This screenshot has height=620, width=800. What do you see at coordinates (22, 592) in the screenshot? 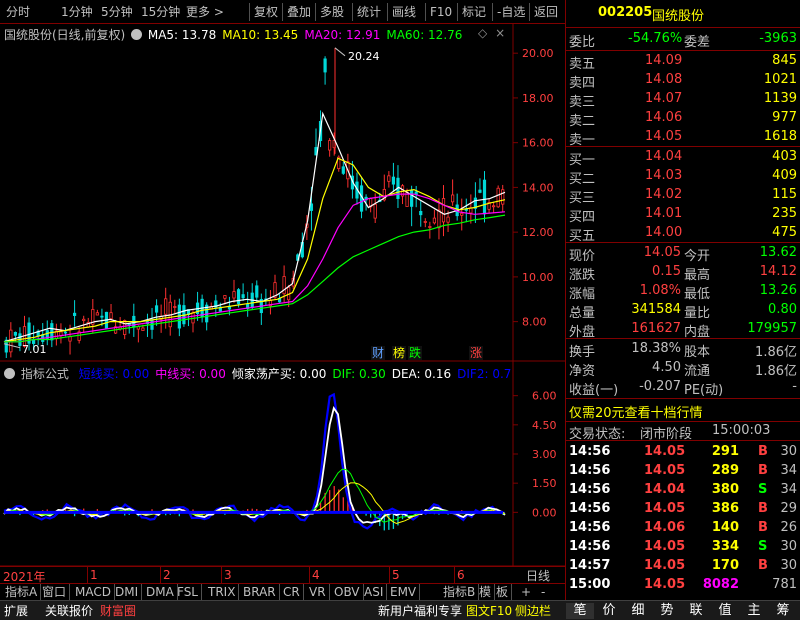
I see `indicator-tab: 指标A` at bounding box center [22, 592].